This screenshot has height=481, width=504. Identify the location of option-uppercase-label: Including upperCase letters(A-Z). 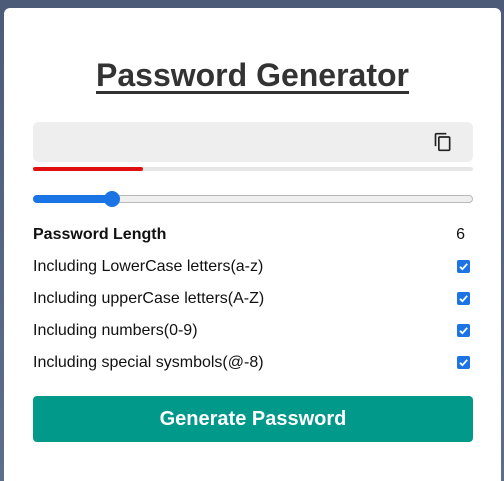
(149, 298).